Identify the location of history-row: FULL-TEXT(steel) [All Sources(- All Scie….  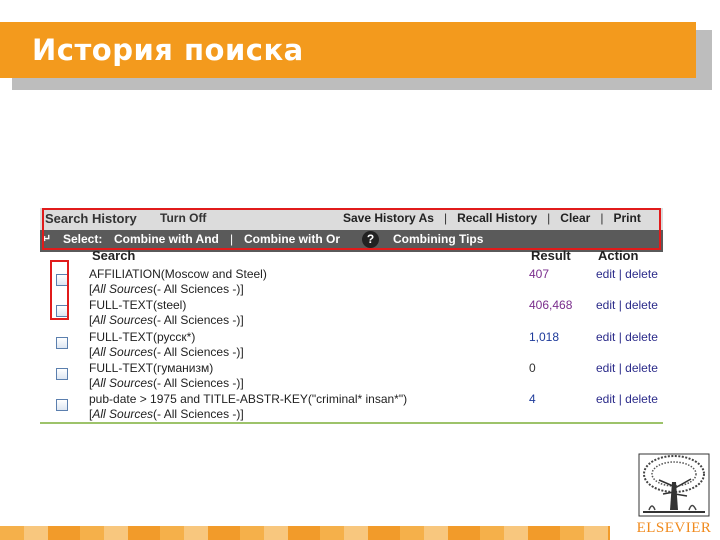
(351, 311).